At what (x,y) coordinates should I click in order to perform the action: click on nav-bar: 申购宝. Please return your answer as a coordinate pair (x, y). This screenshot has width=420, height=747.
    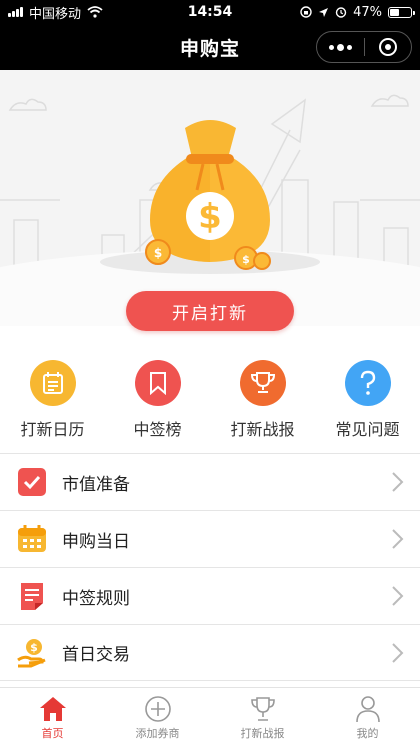
    Looking at the image, I should click on (210, 47).